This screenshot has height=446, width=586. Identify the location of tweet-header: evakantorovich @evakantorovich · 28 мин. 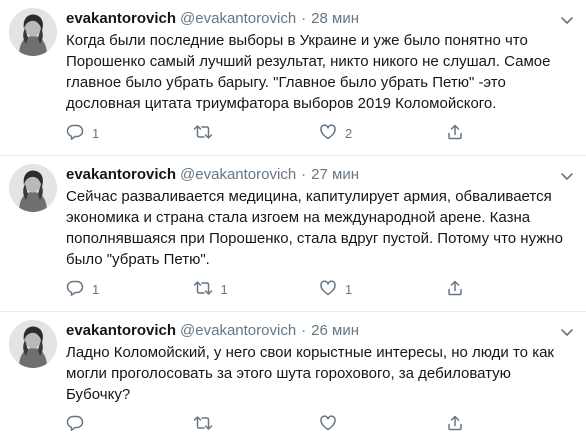
(319, 14).